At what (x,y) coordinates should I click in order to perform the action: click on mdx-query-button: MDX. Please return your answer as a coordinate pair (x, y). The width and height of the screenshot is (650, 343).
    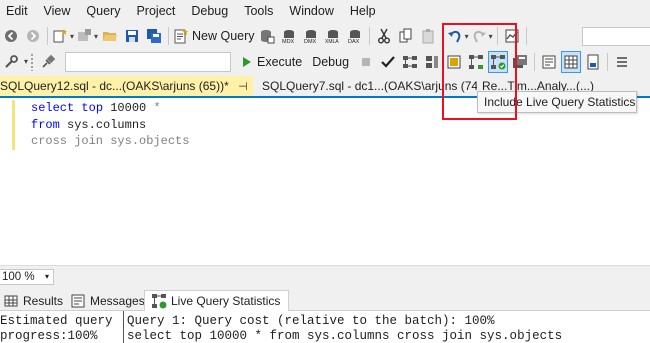
    Looking at the image, I should click on (289, 36).